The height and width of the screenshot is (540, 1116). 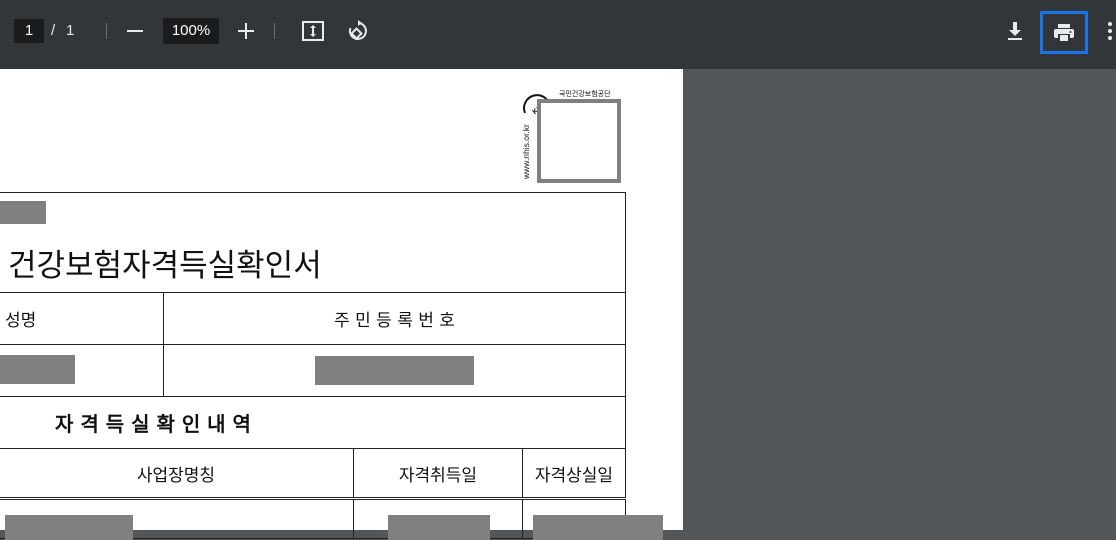 What do you see at coordinates (82, 370) in the screenshot?
I see `name-value` at bounding box center [82, 370].